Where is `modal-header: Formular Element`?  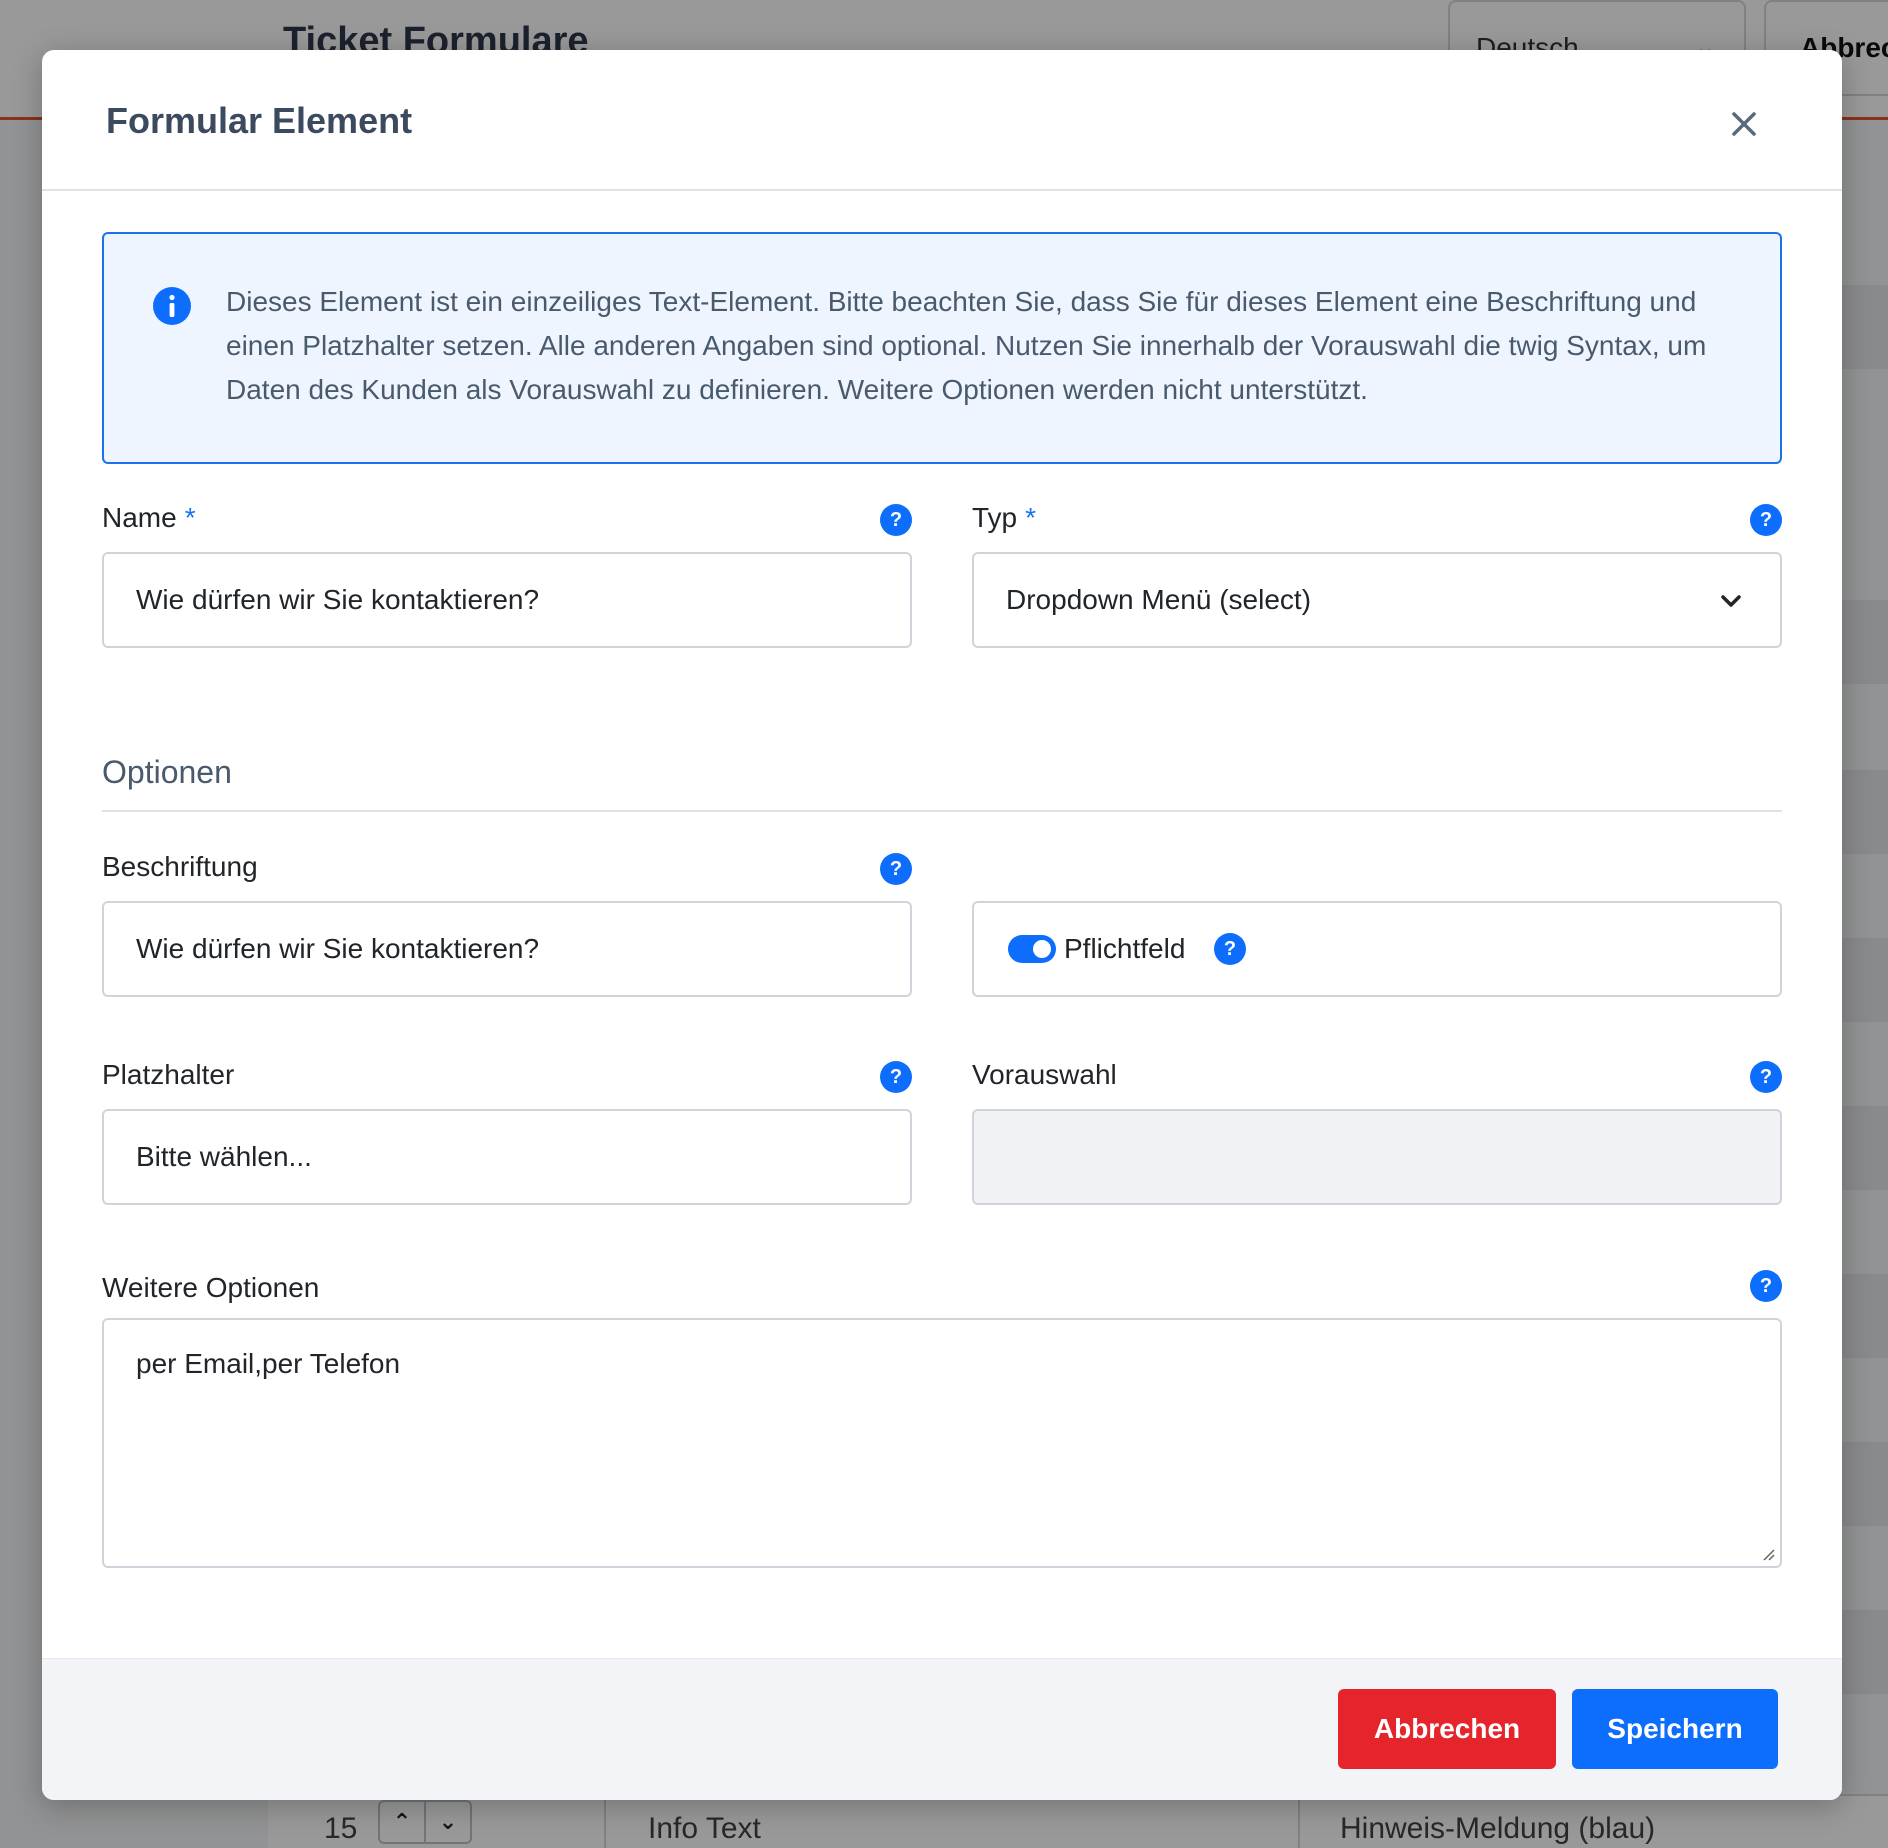
modal-header: Formular Element is located at coordinates (942, 120).